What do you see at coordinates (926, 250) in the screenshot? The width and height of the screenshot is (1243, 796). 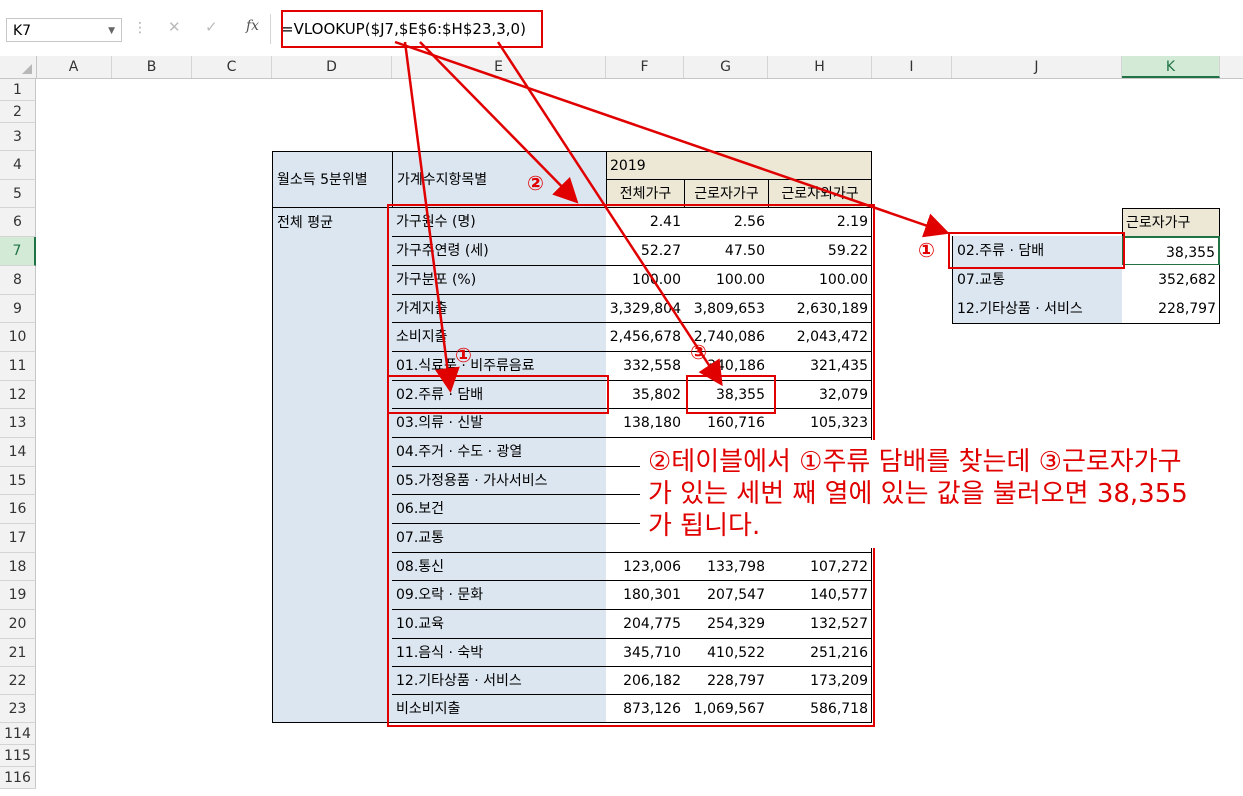 I see `marker-one-lookup: ①` at bounding box center [926, 250].